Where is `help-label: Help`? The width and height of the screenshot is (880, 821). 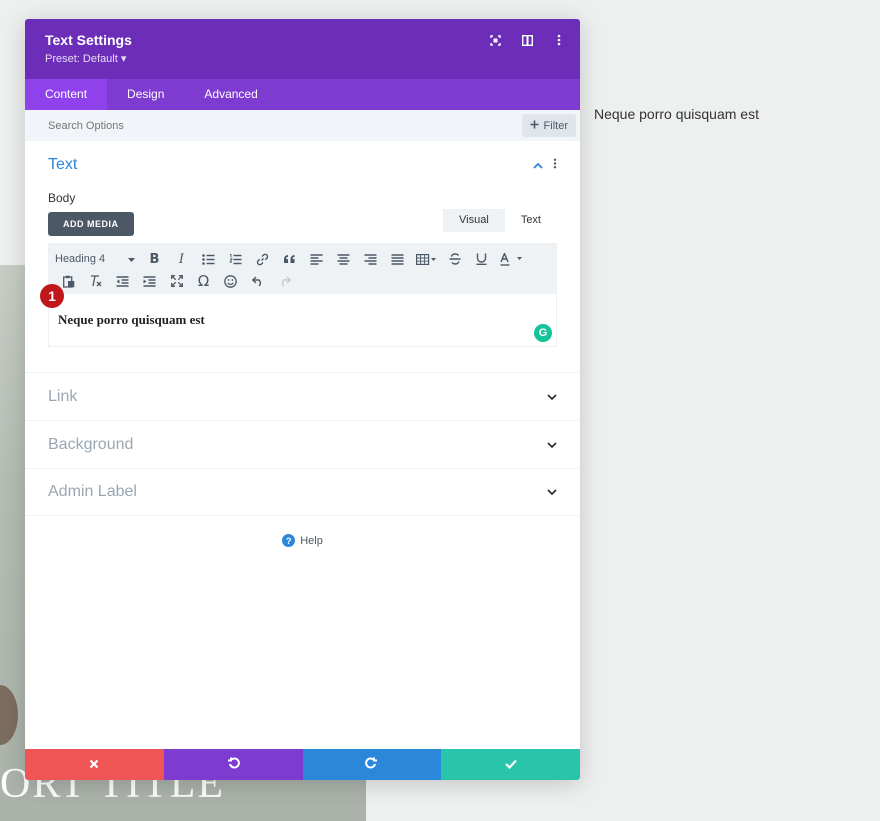 help-label: Help is located at coordinates (311, 541).